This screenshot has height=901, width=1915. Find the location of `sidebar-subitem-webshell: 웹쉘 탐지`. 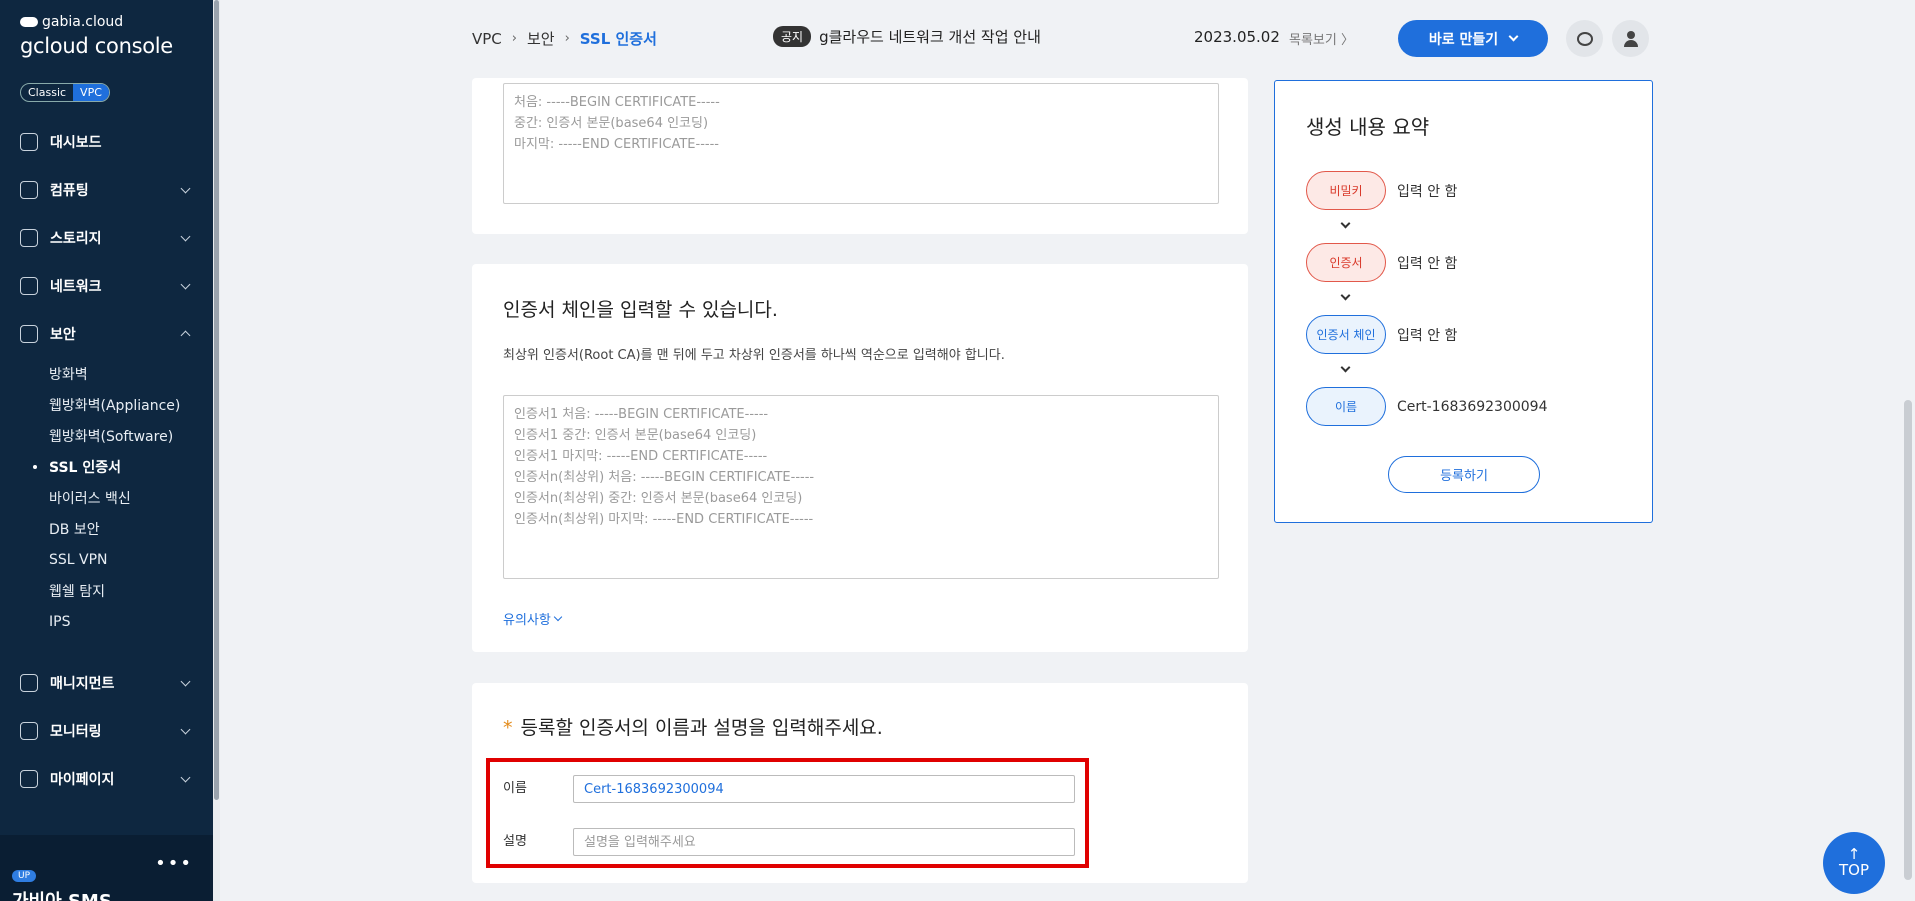

sidebar-subitem-webshell: 웹쉘 탐지 is located at coordinates (131, 590).